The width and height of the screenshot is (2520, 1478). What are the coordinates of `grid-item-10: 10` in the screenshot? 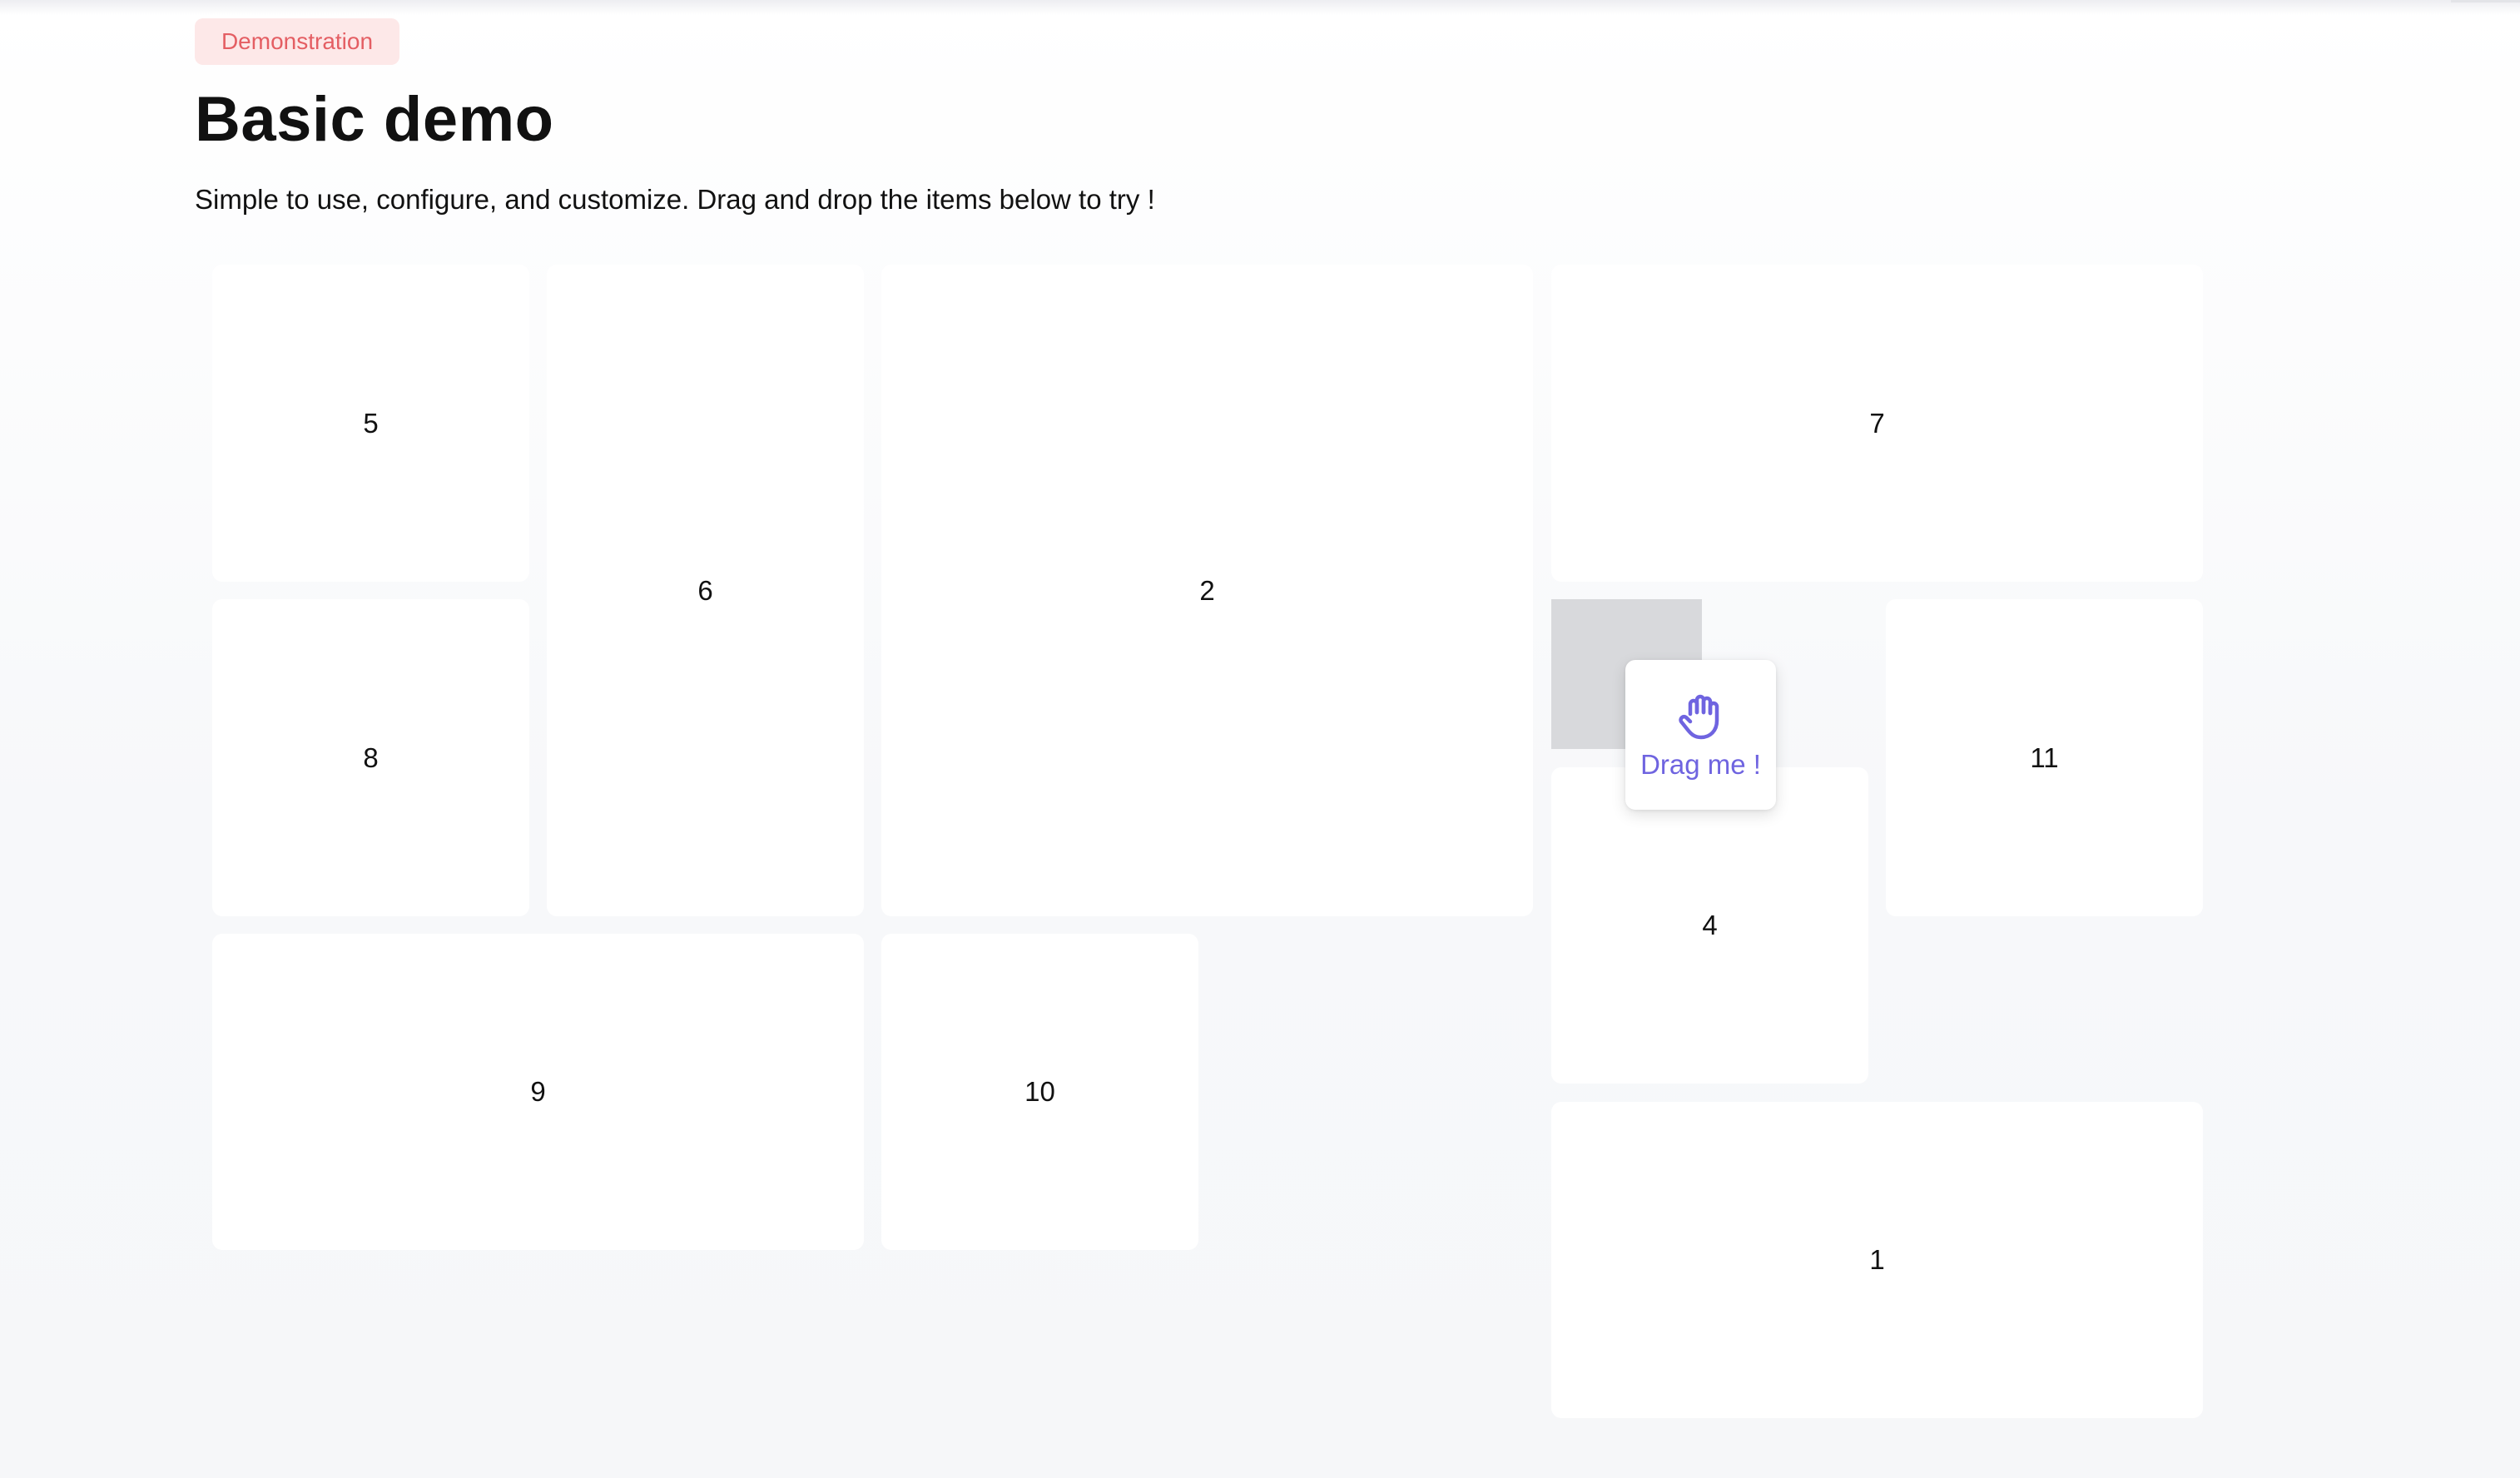 It's located at (1039, 1092).